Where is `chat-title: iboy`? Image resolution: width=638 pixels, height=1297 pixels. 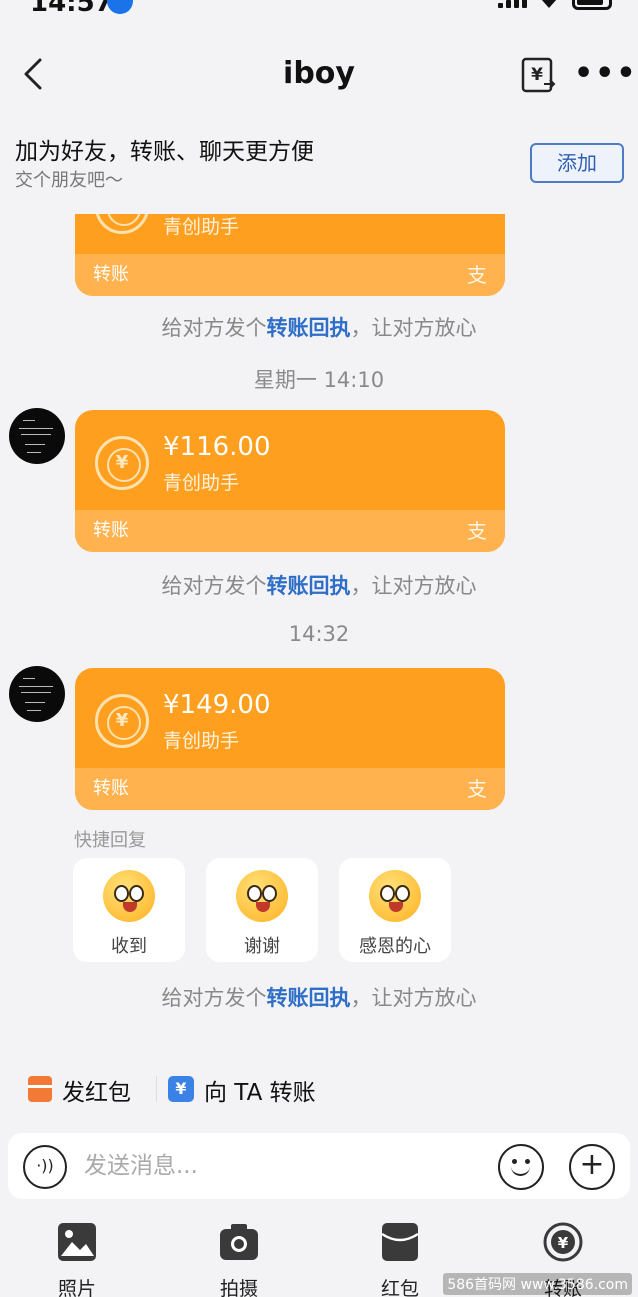 chat-title: iboy is located at coordinates (319, 73).